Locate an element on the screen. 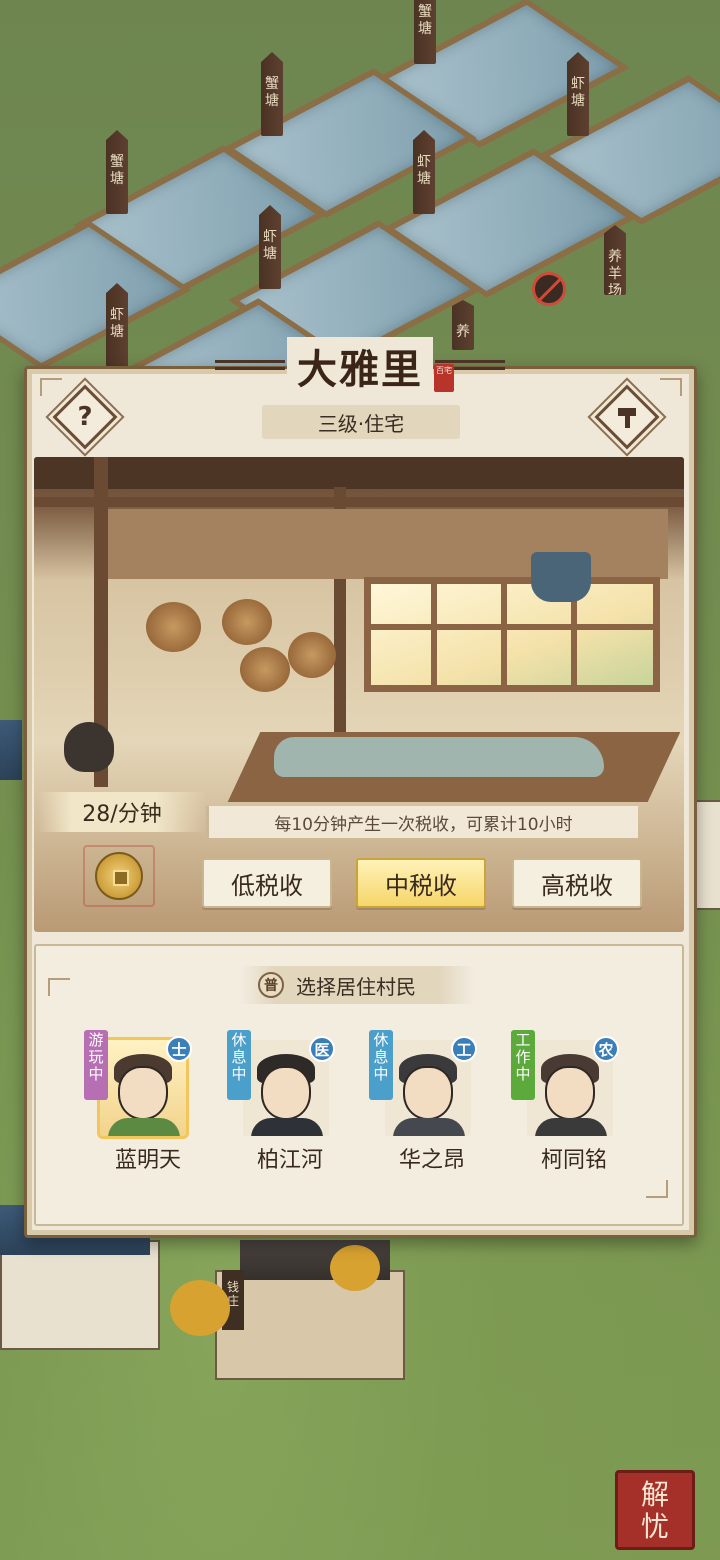 The height and width of the screenshot is (1560, 720). profession-badge: 士 is located at coordinates (179, 1049).